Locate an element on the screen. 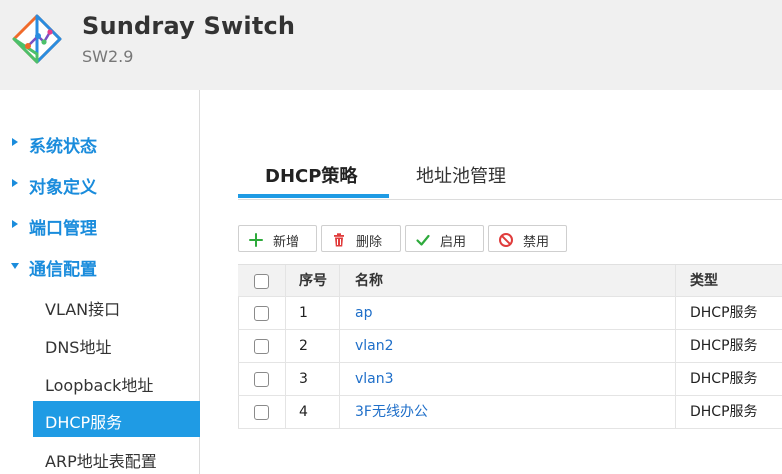  active-tab-indicator is located at coordinates (313, 196).